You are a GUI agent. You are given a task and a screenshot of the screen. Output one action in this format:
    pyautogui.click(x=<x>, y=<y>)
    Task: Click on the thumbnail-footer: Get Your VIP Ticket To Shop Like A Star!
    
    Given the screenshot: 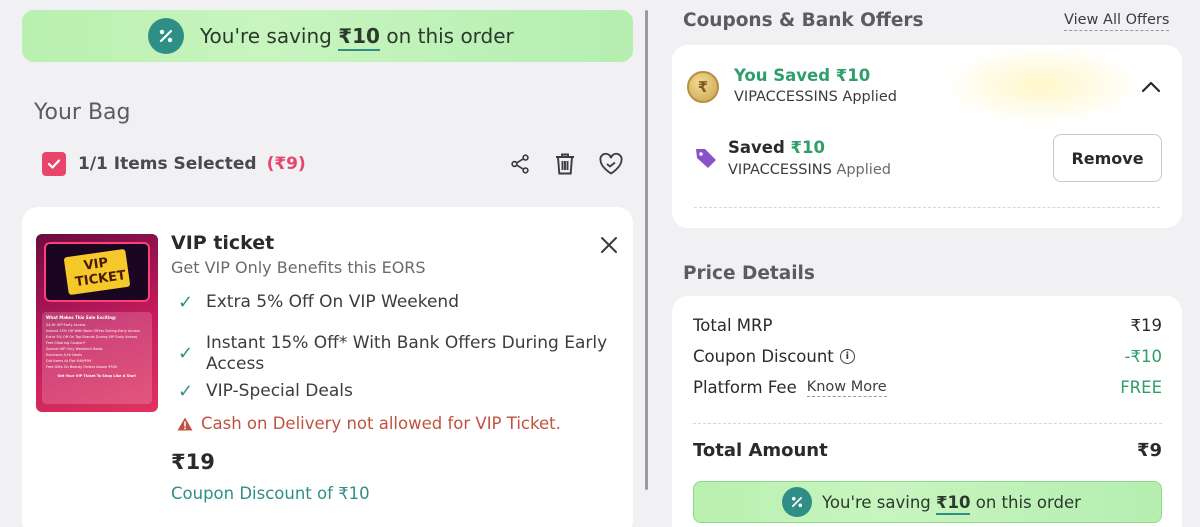 What is the action you would take?
    pyautogui.click(x=97, y=376)
    